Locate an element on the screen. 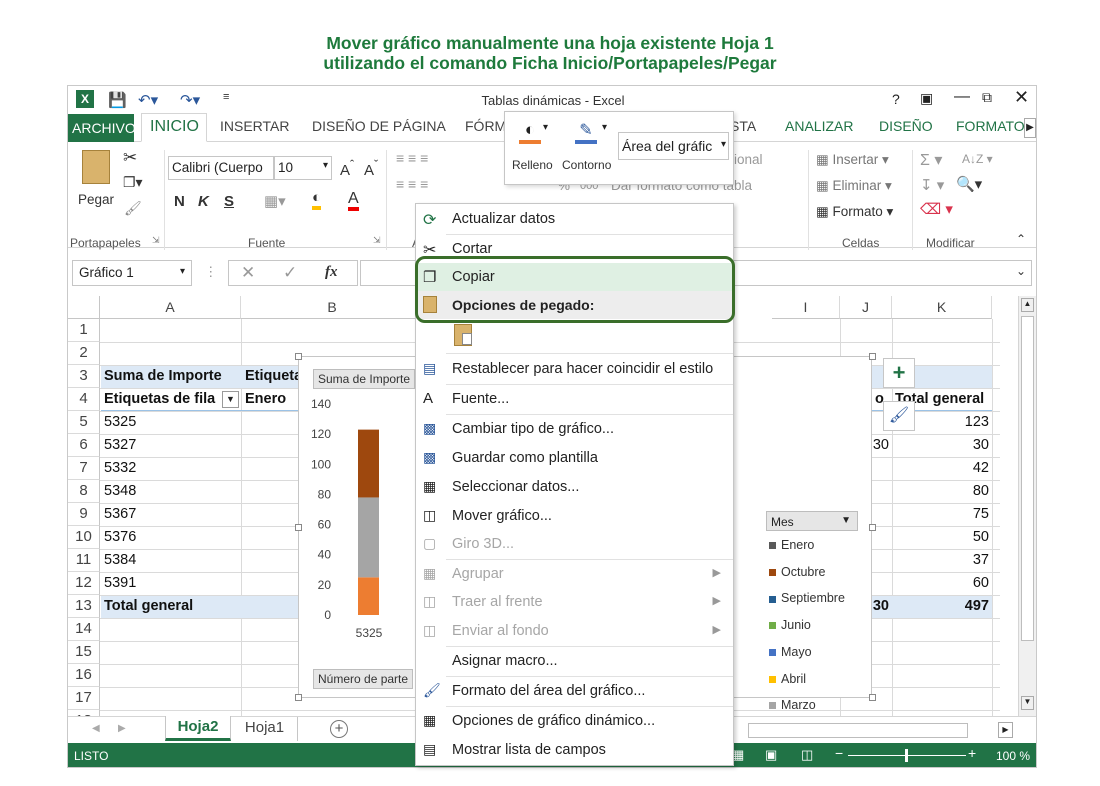 Image resolution: width=1100 pixels, height=786 pixels. select-all-button is located at coordinates (84, 307).